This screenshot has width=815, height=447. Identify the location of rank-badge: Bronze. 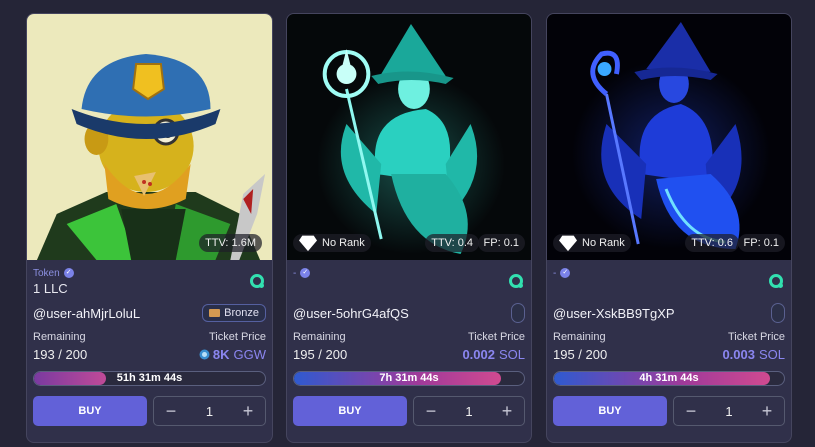
(234, 313).